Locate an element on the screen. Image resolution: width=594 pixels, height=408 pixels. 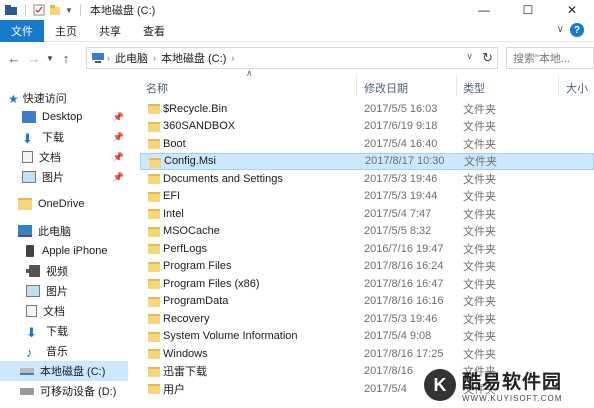
nav-videos: 视频 is located at coordinates (64, 271).